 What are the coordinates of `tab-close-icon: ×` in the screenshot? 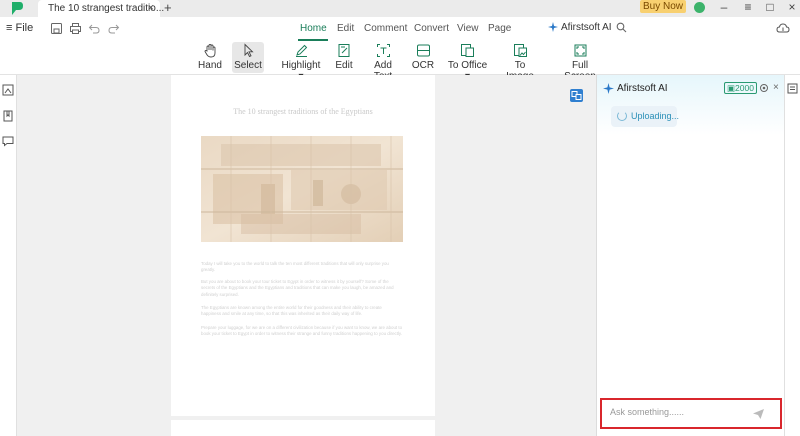 It's located at (151, 8).